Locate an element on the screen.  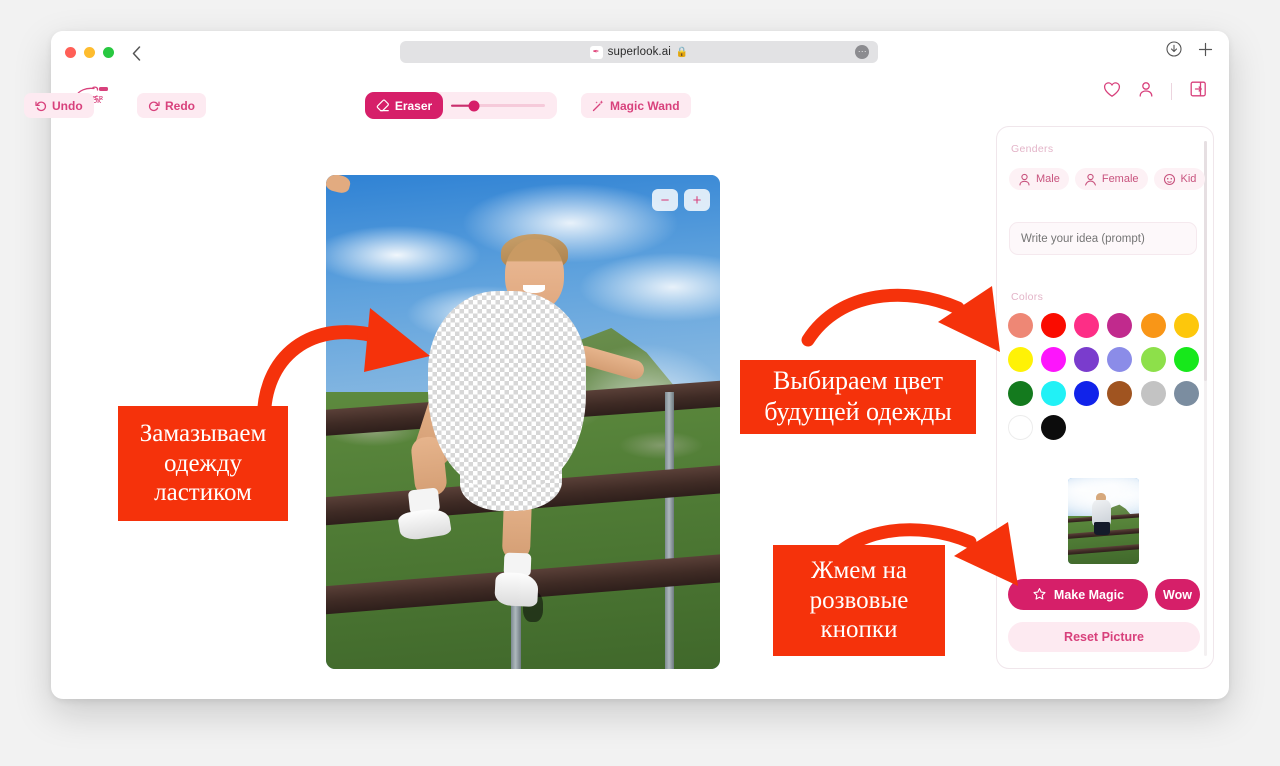
wow-button: Wow is located at coordinates (1177, 594).